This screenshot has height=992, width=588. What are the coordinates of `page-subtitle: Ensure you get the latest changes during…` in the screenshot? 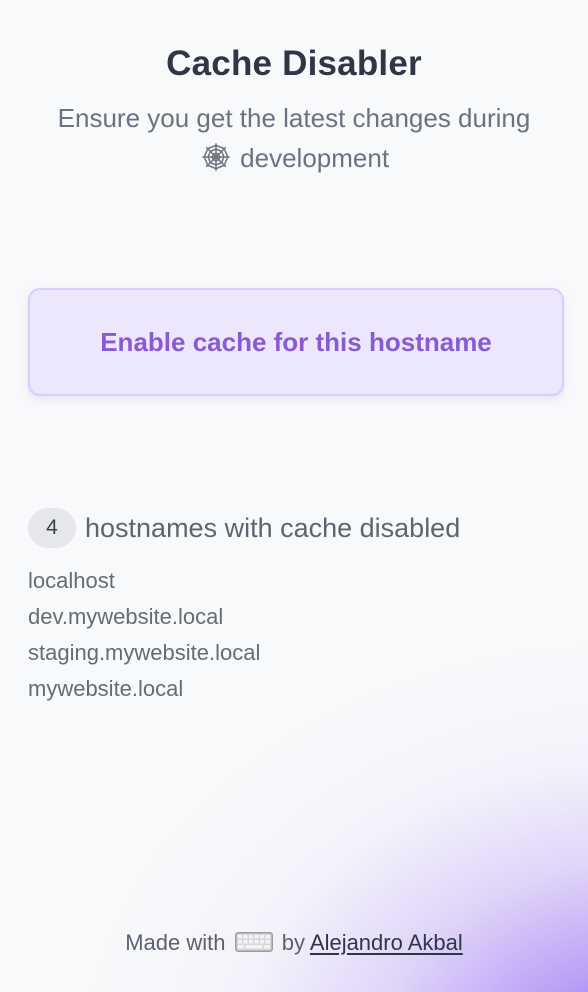 It's located at (294, 138).